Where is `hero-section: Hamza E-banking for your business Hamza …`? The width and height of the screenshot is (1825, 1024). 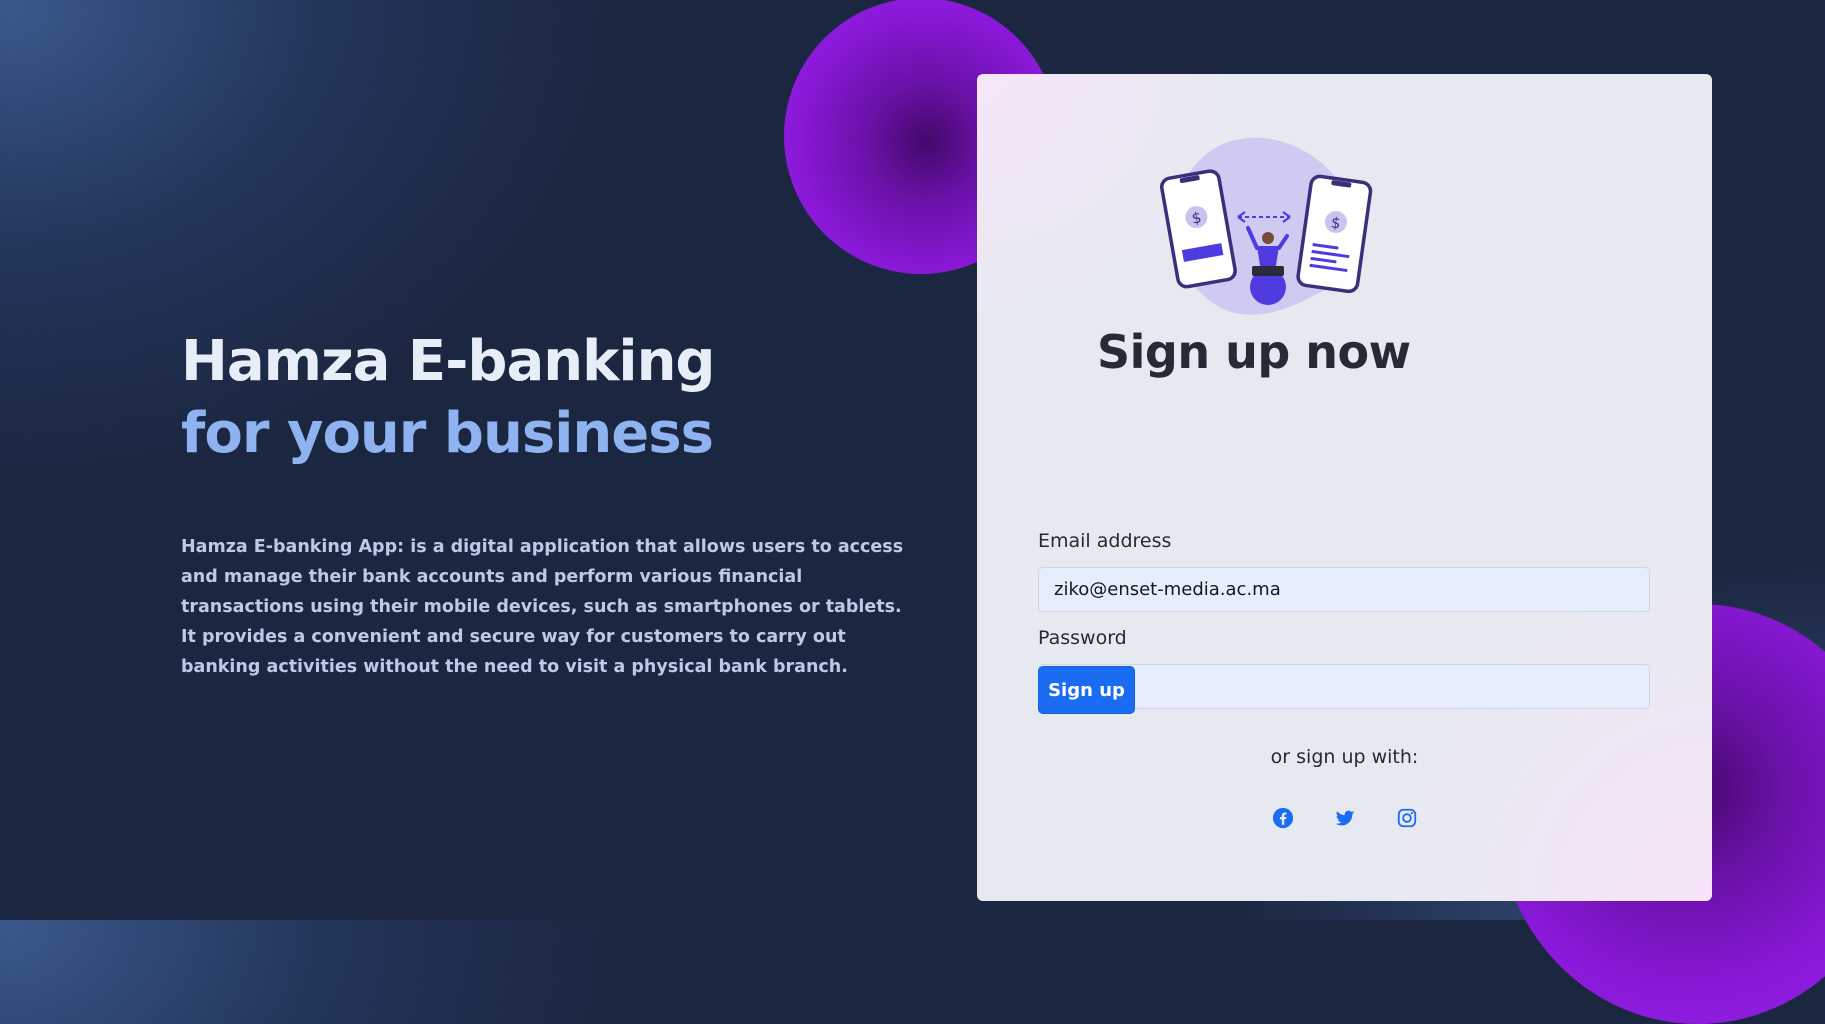
hero-section: Hamza E-banking for your business Hamza … is located at coordinates (551, 504).